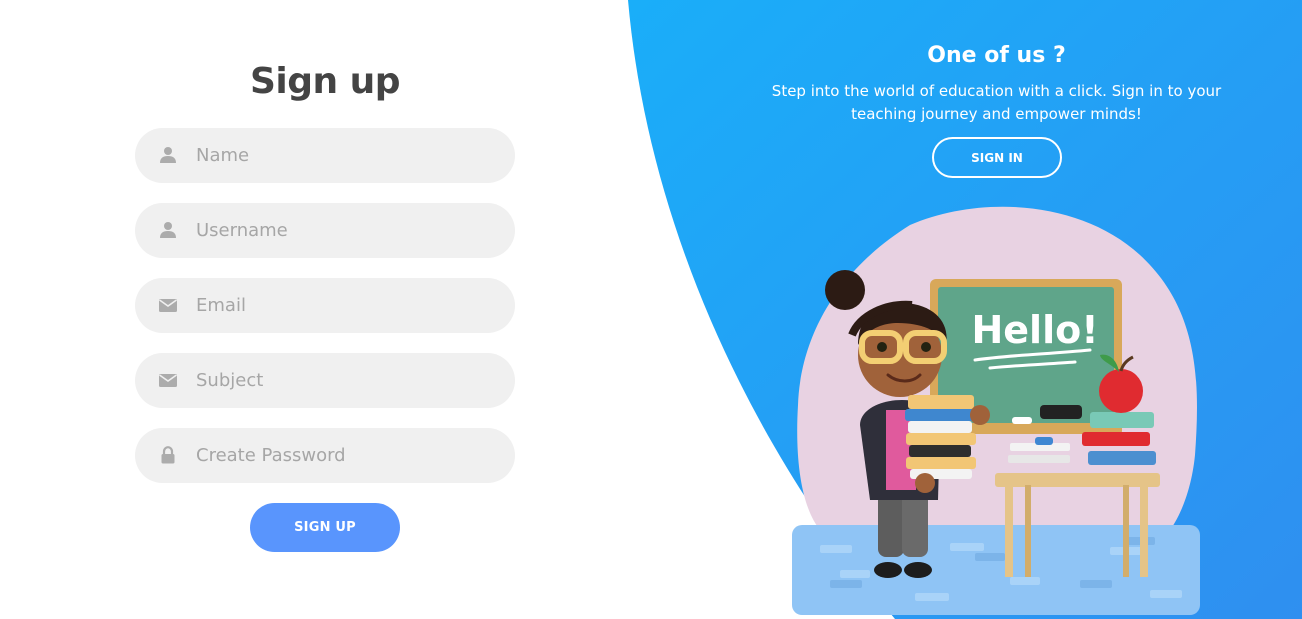  I want to click on username-input, so click(346, 230).